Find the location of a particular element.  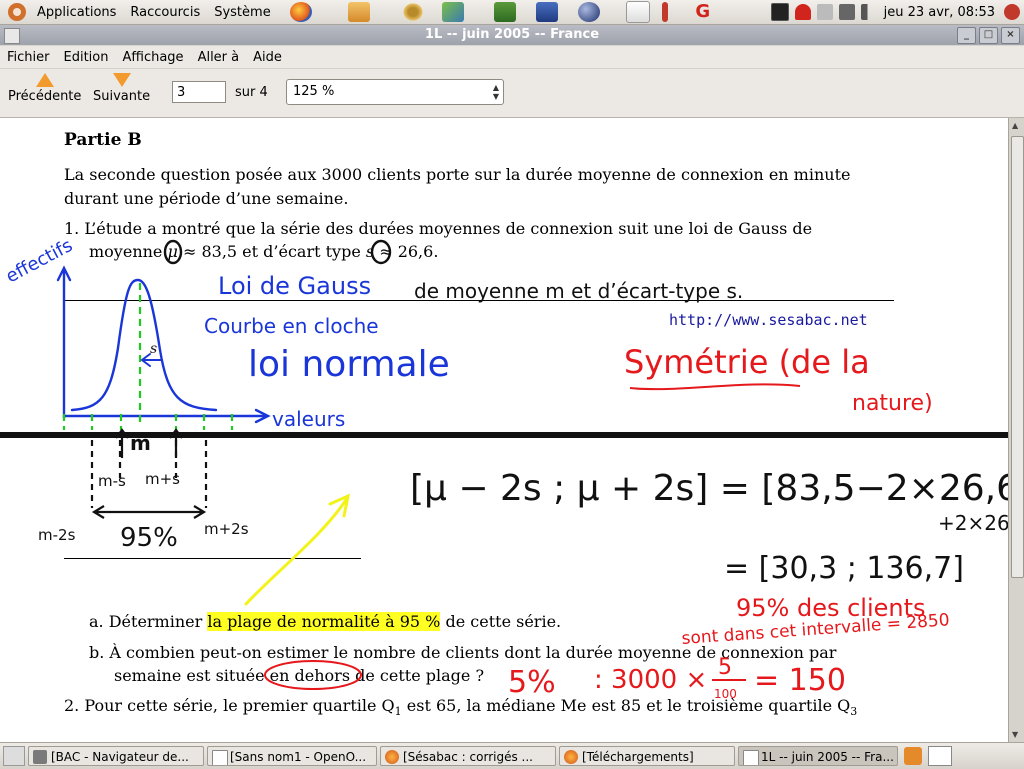

courbe-cloche-annotation: Courbe en cloche is located at coordinates (291, 326).